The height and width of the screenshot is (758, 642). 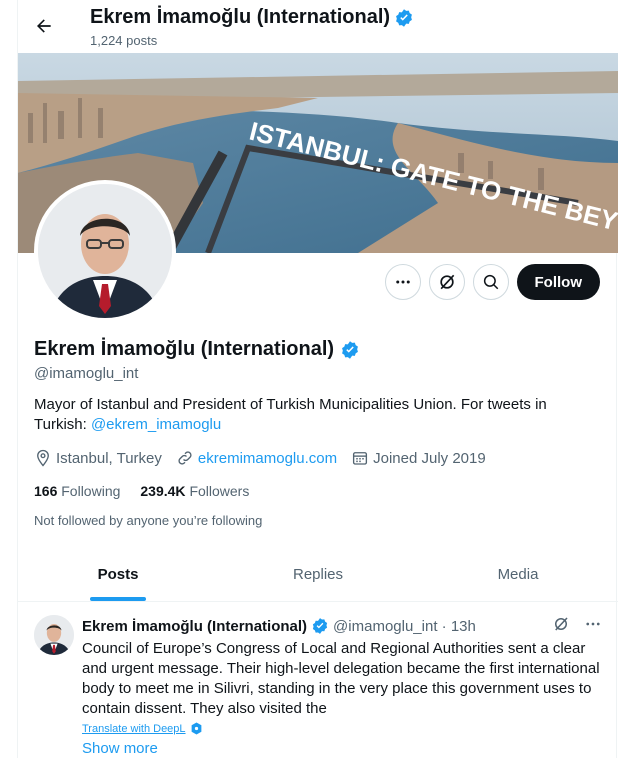 I want to click on profile-actions: Follow, so click(x=492, y=282).